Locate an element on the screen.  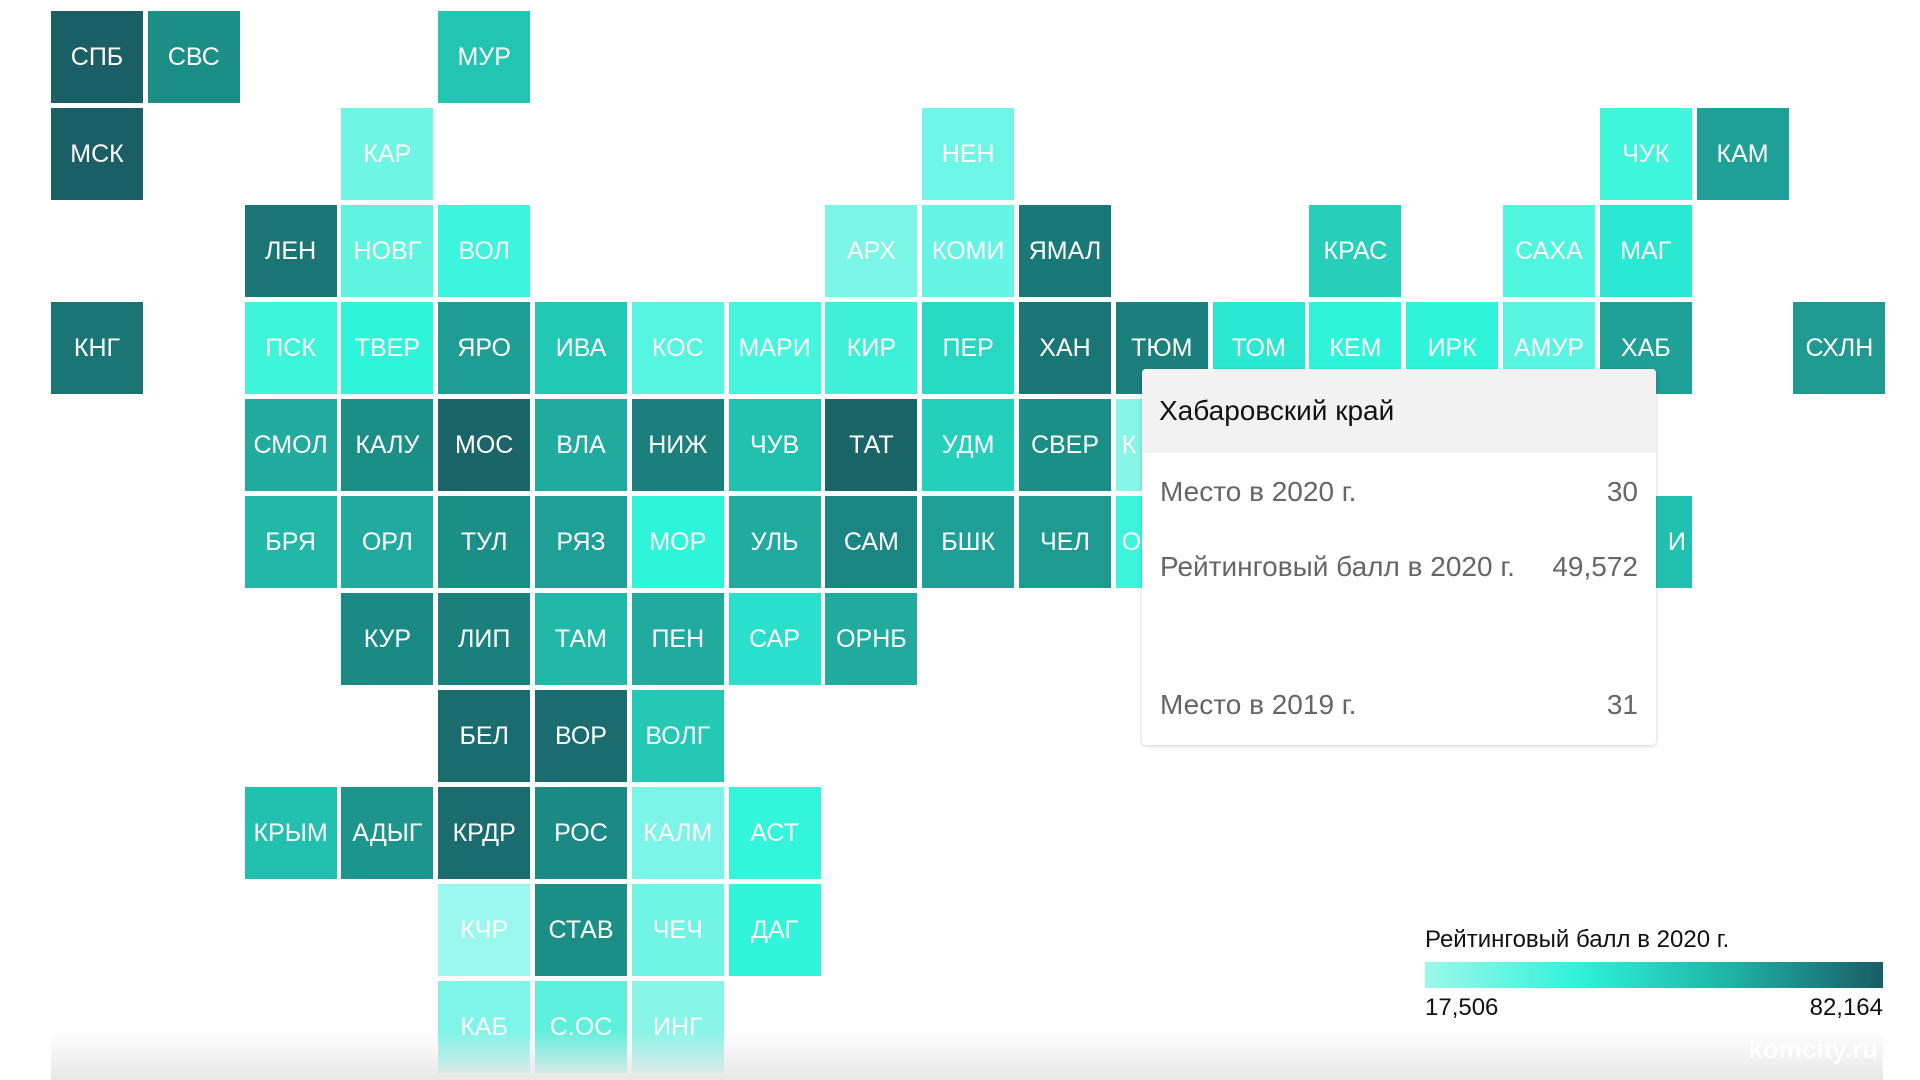
region-tile: БРЯ is located at coordinates (290, 542).